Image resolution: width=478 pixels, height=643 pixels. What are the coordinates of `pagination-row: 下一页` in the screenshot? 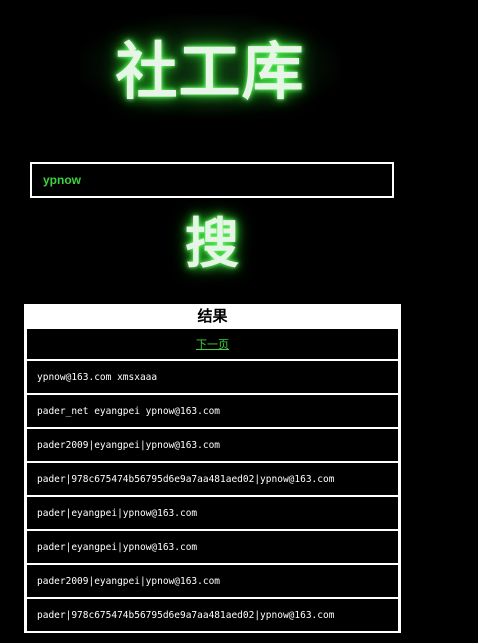 It's located at (212, 344).